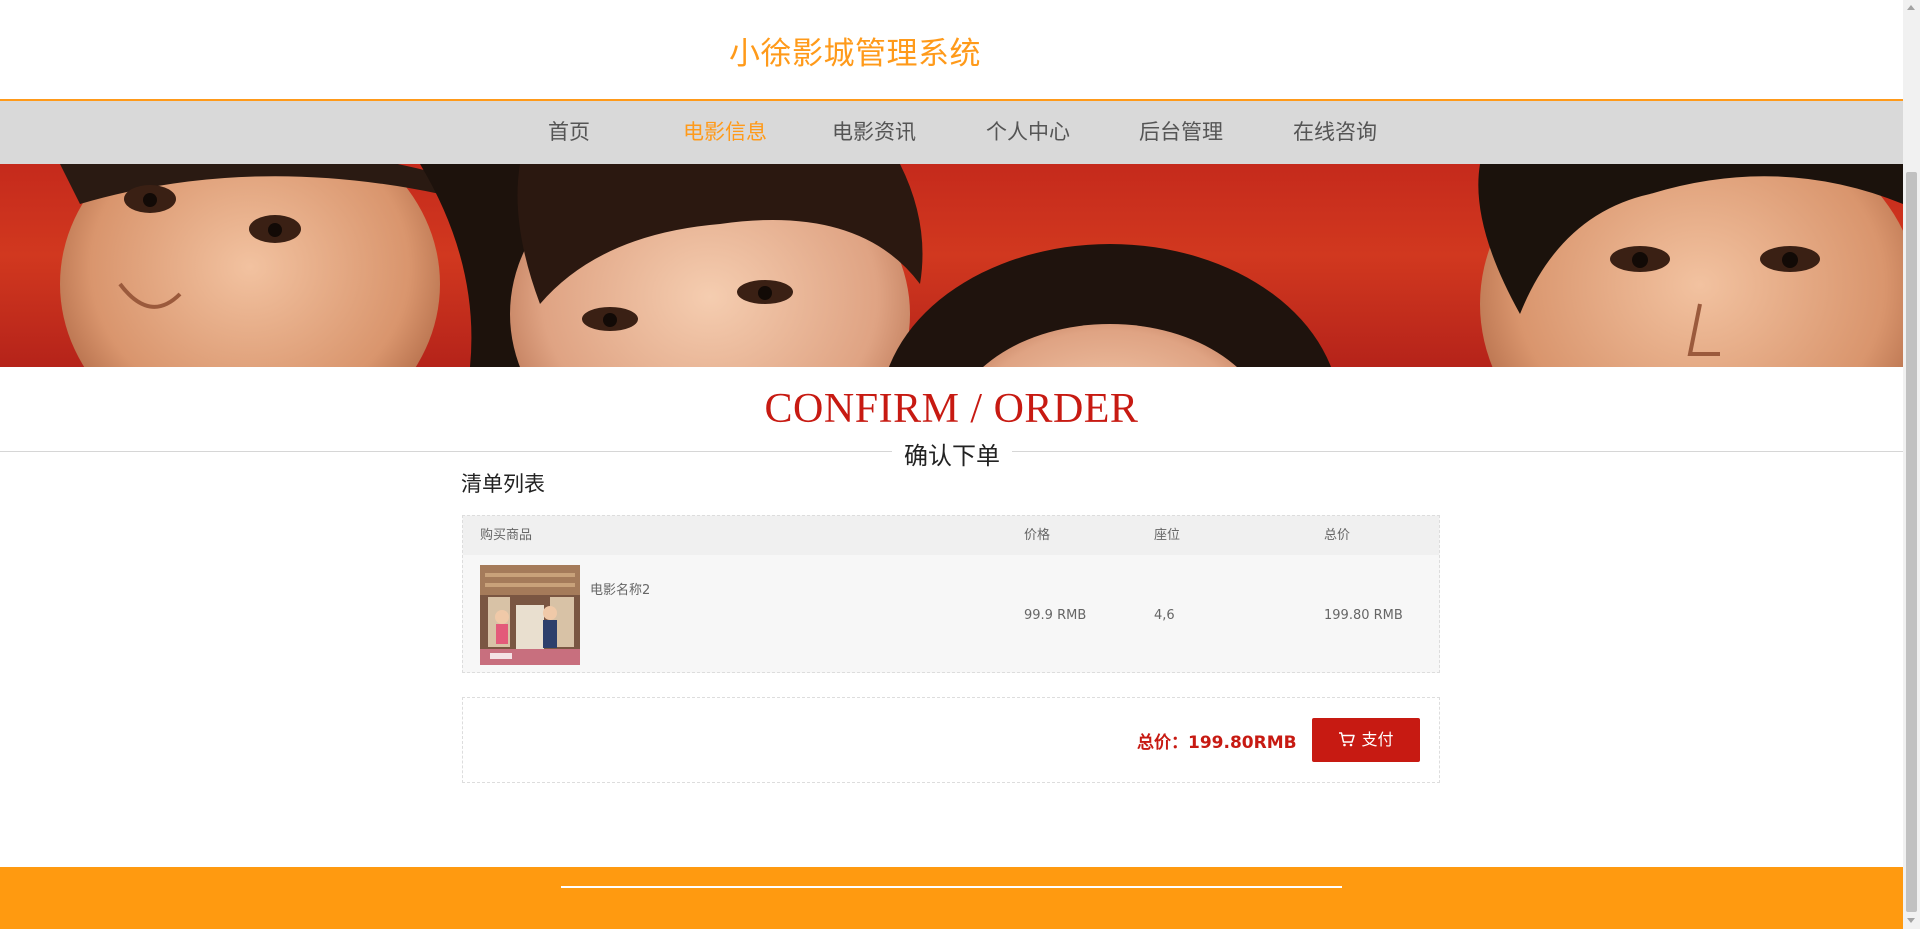  Describe the element at coordinates (1335, 132) in the screenshot. I see `nav-item-online-consult: 在线咨询` at that location.